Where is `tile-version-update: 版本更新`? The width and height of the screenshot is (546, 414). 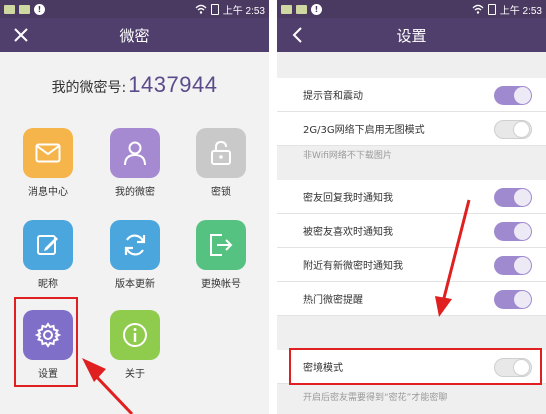
tile-version-update: 版本更新 is located at coordinates (135, 255).